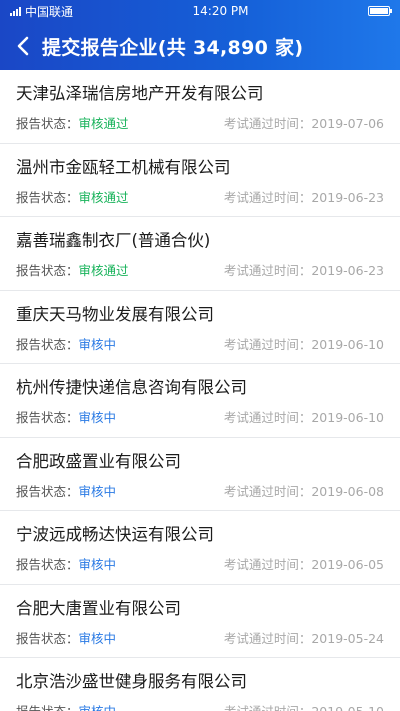 The image size is (400, 711). I want to click on date-group: 考试通过时间：2019-06-08, so click(304, 490).